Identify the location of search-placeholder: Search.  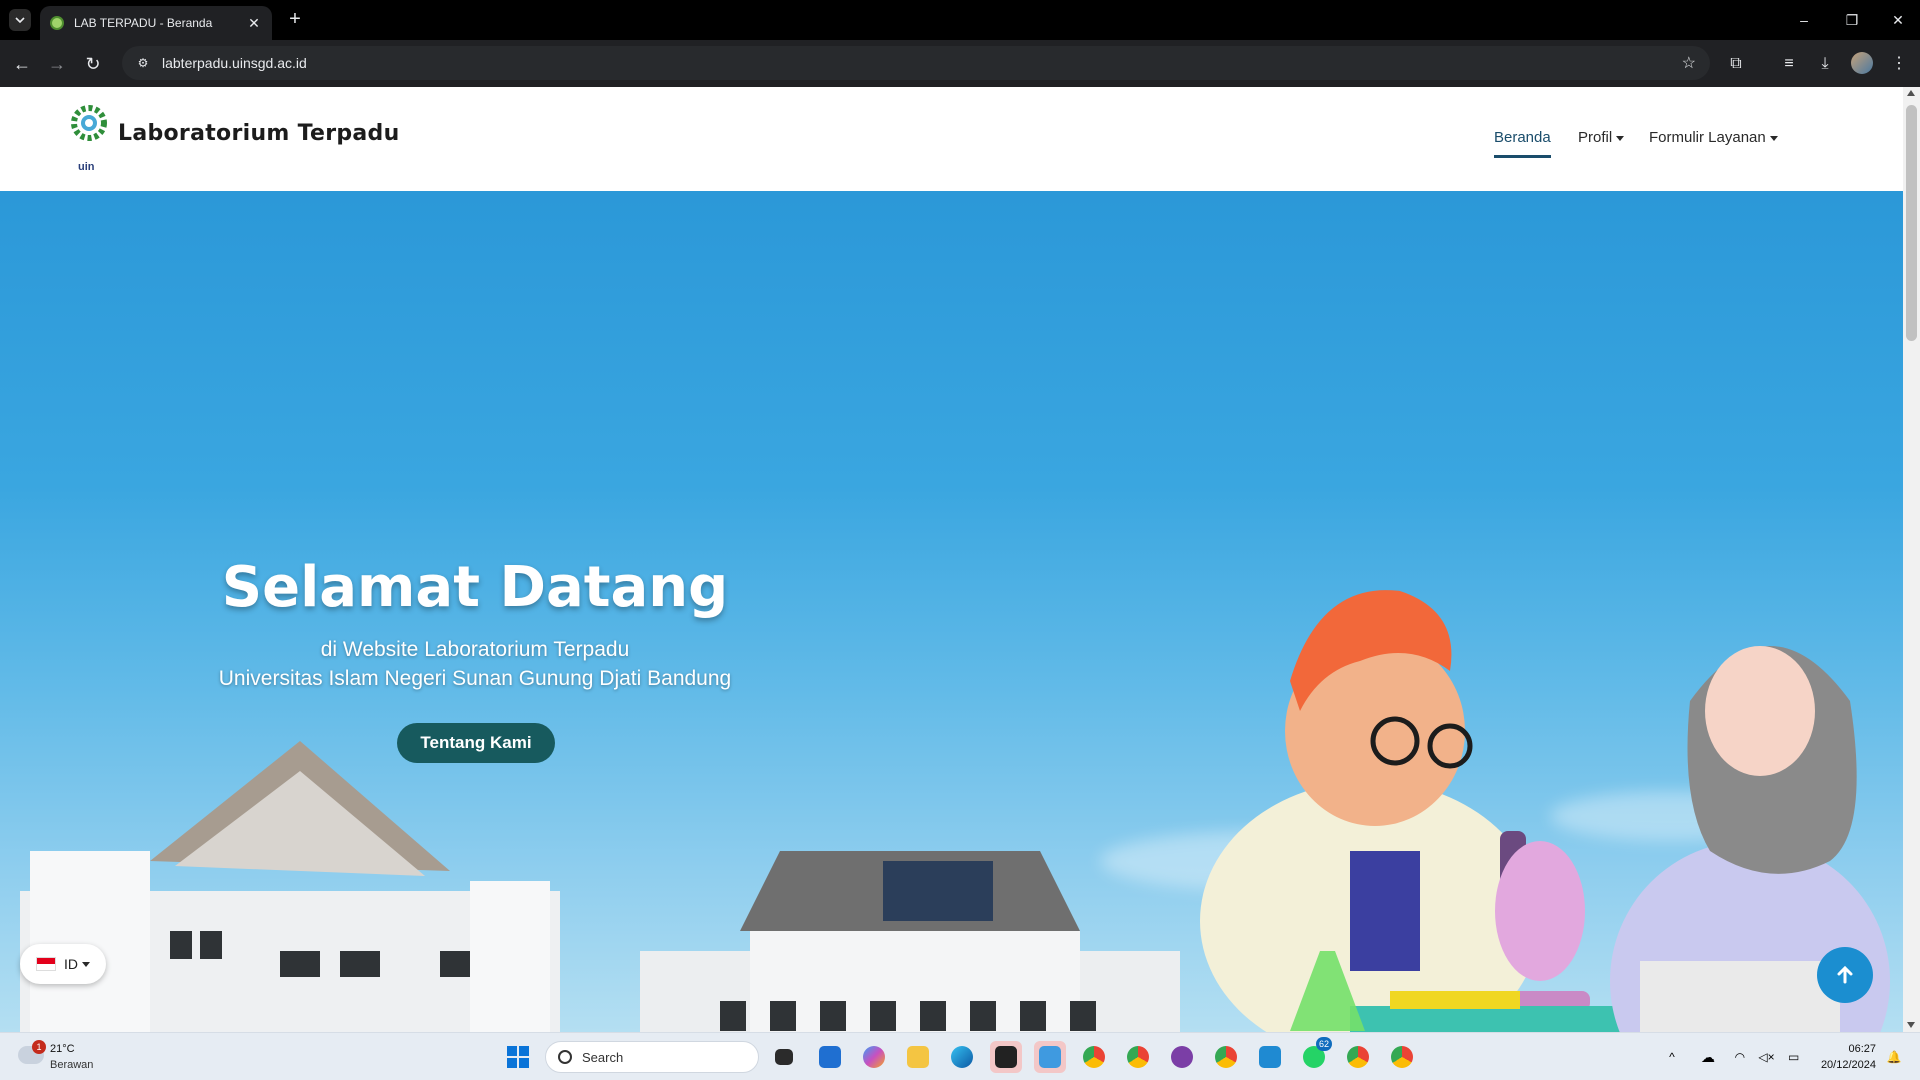
(603, 1057).